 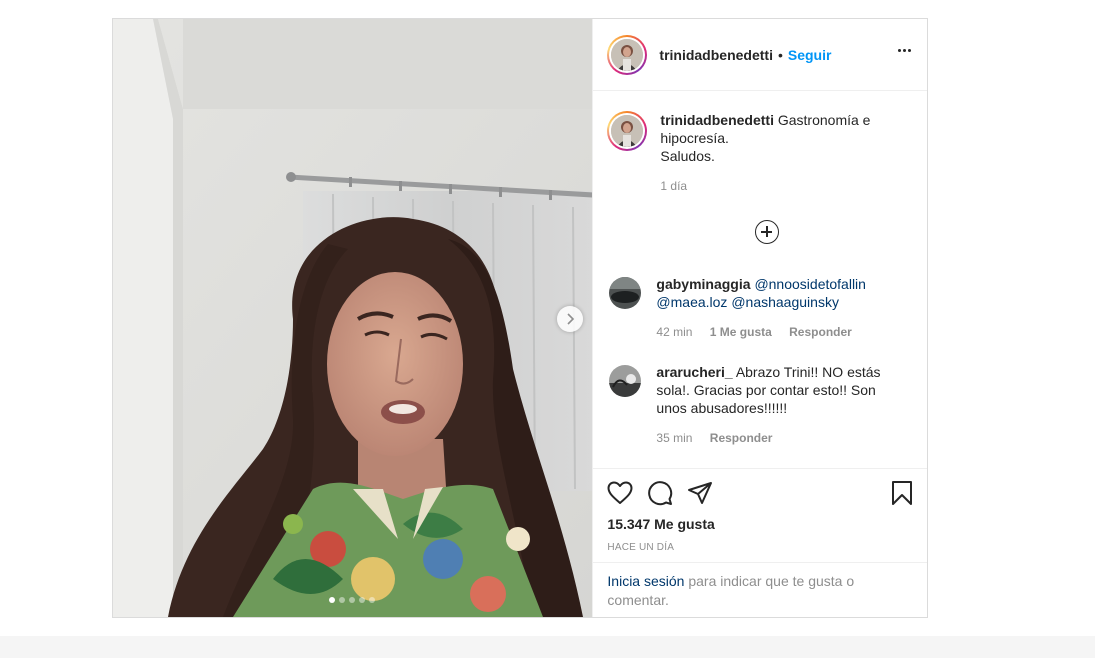 I want to click on comment-username-link: ararucheri_, so click(x=694, y=372).